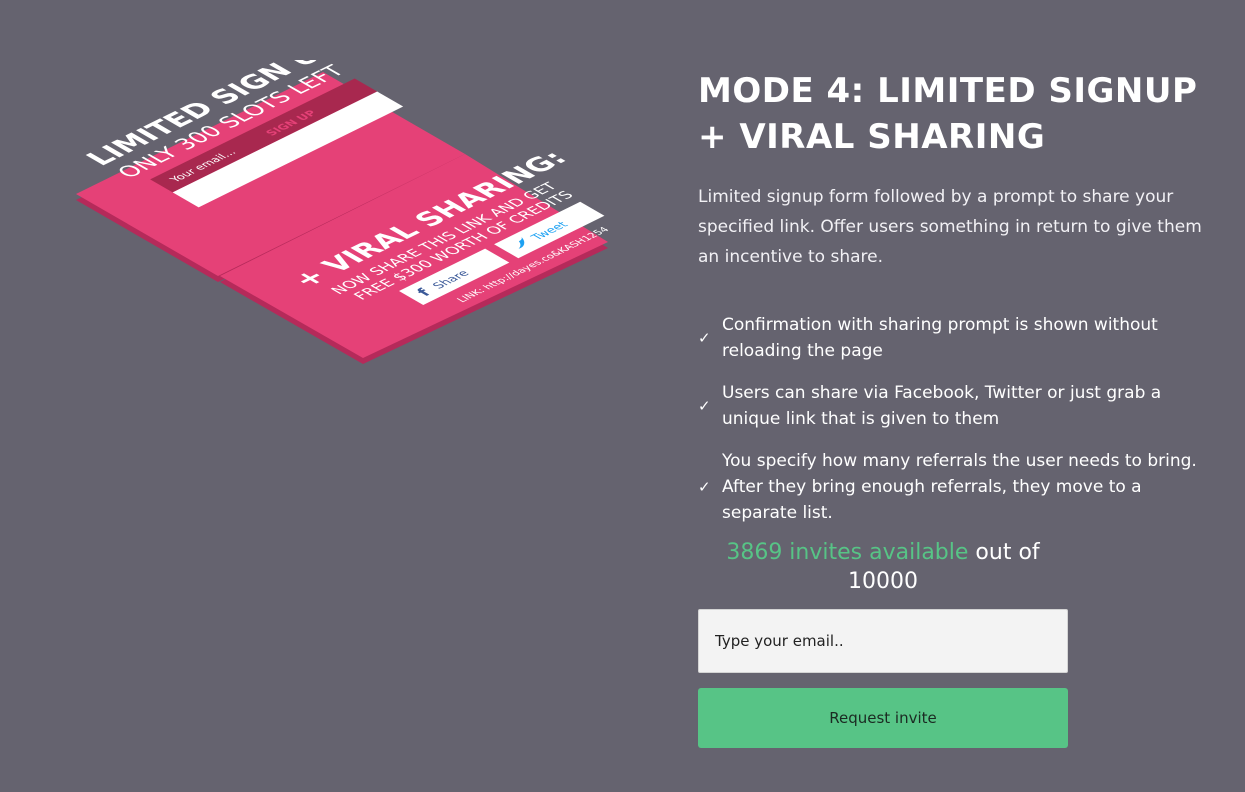 Image resolution: width=1245 pixels, height=792 pixels. I want to click on invites-available: 3869 invites available, so click(847, 552).